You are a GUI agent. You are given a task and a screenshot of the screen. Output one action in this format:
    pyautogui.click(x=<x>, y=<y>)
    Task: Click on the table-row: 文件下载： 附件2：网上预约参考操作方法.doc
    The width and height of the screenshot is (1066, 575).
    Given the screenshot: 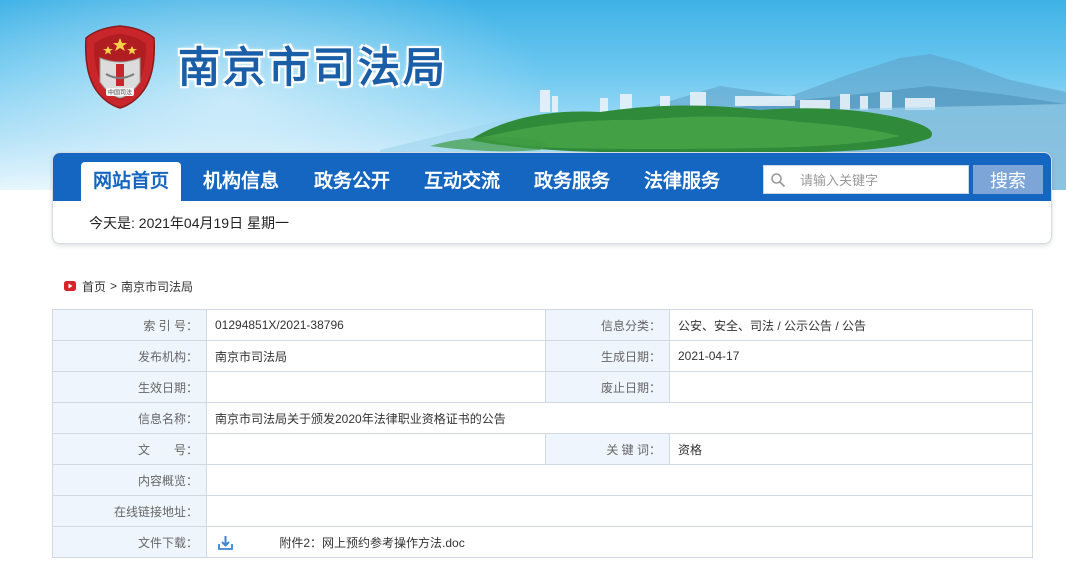 What is the action you would take?
    pyautogui.click(x=542, y=542)
    